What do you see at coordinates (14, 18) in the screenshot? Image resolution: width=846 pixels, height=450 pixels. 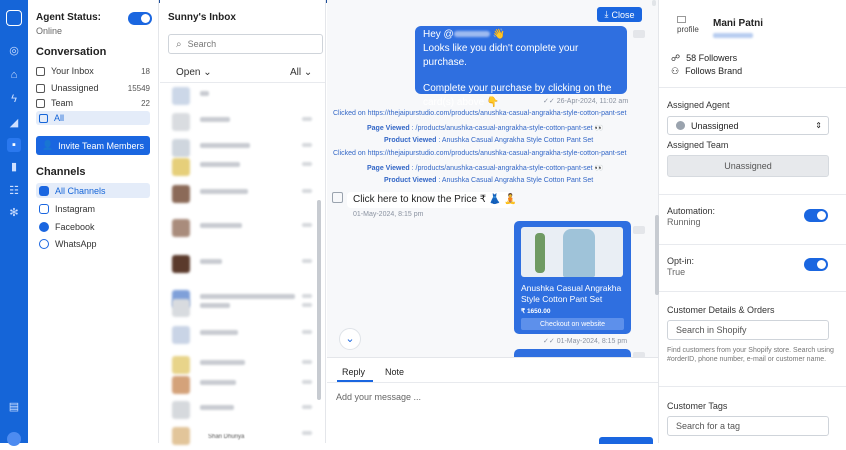 I see `app-logo-icon` at bounding box center [14, 18].